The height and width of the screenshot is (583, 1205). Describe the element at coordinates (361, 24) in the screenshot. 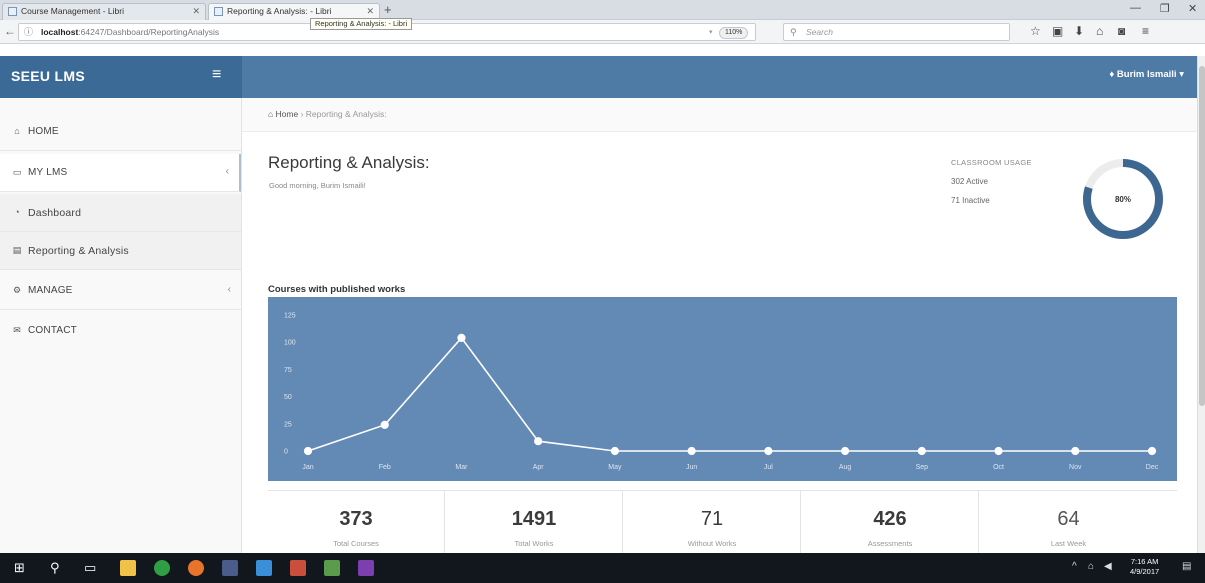

I see `tab-tooltip: Reporting & Analysis: - Libri` at that location.